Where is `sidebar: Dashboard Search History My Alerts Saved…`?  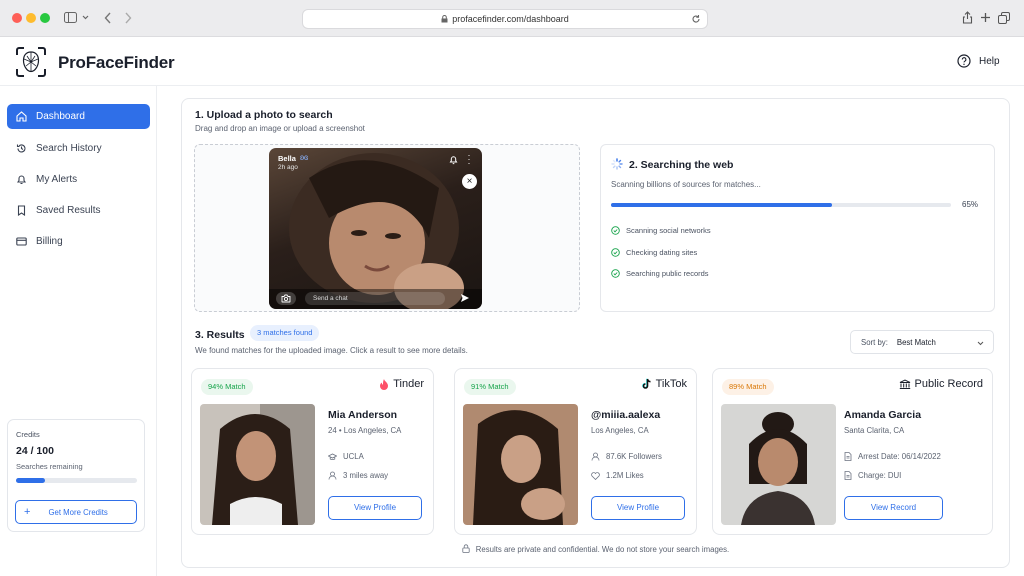 sidebar: Dashboard Search History My Alerts Saved… is located at coordinates (78, 331).